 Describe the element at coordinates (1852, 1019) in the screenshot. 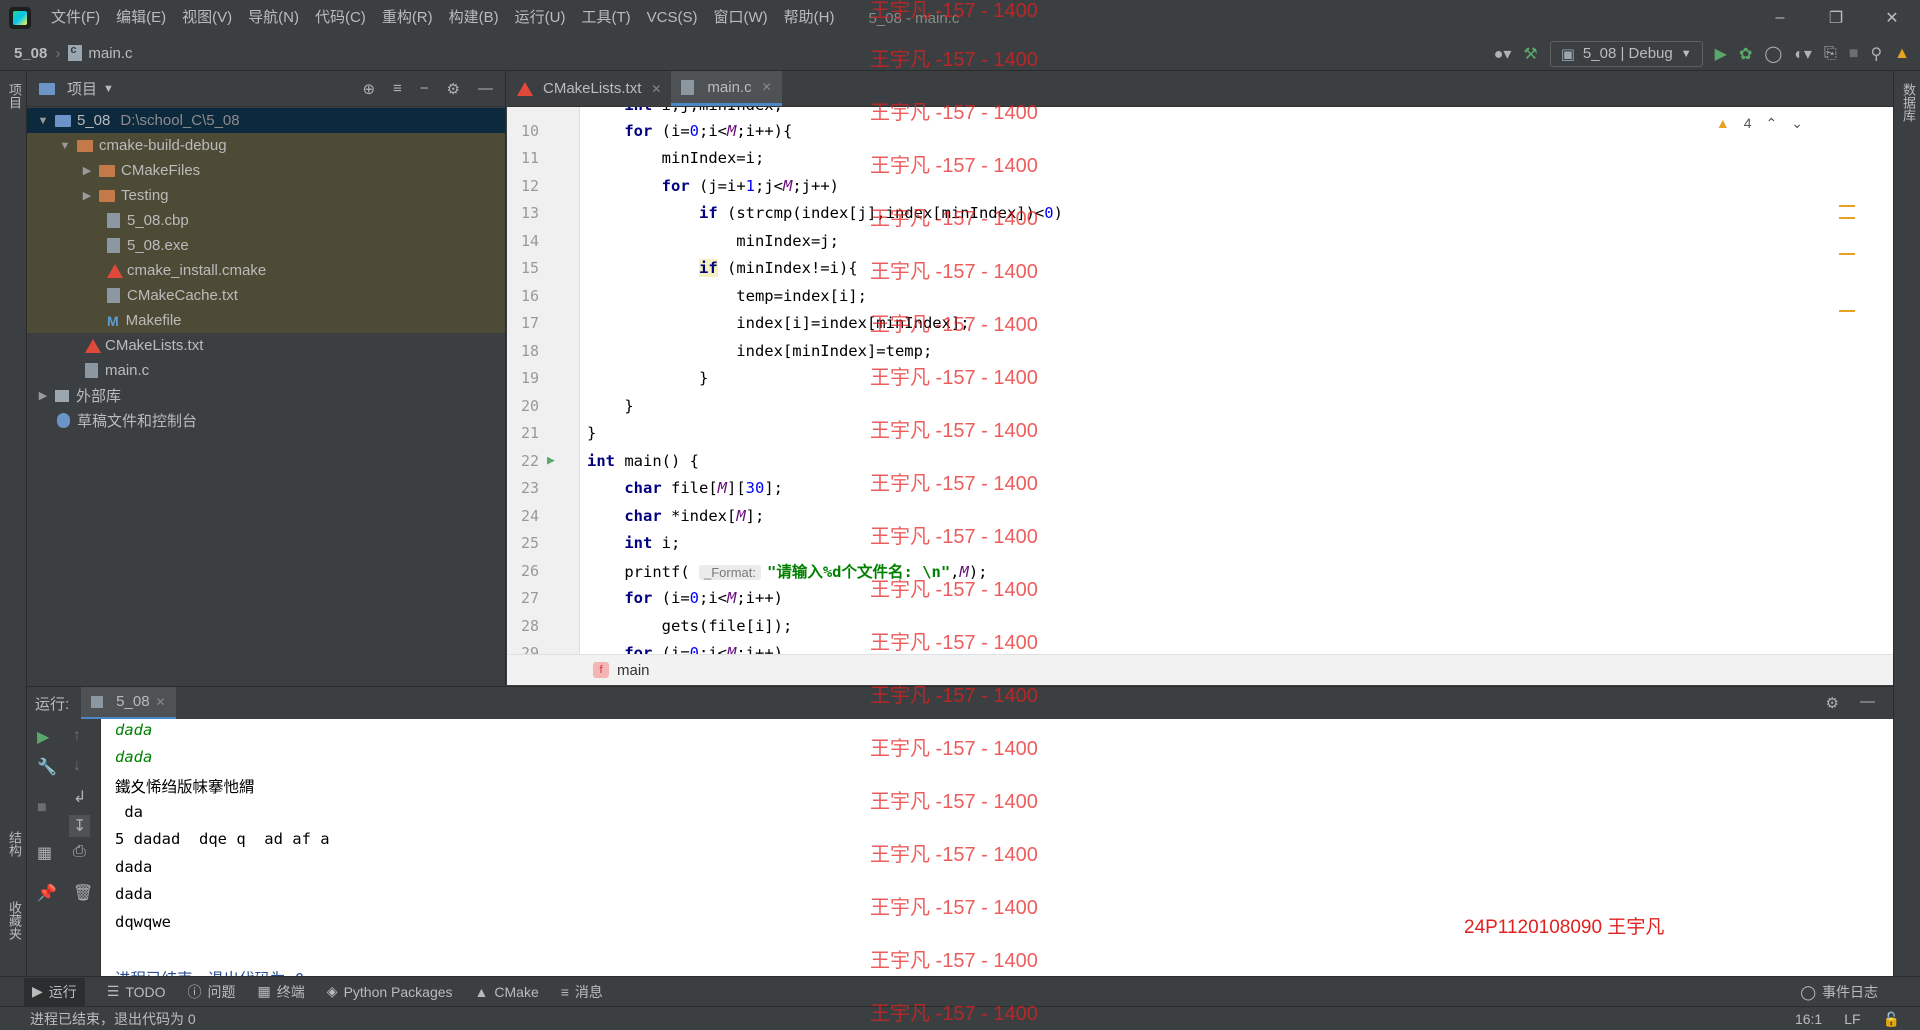

I see `line-separator: LF` at that location.